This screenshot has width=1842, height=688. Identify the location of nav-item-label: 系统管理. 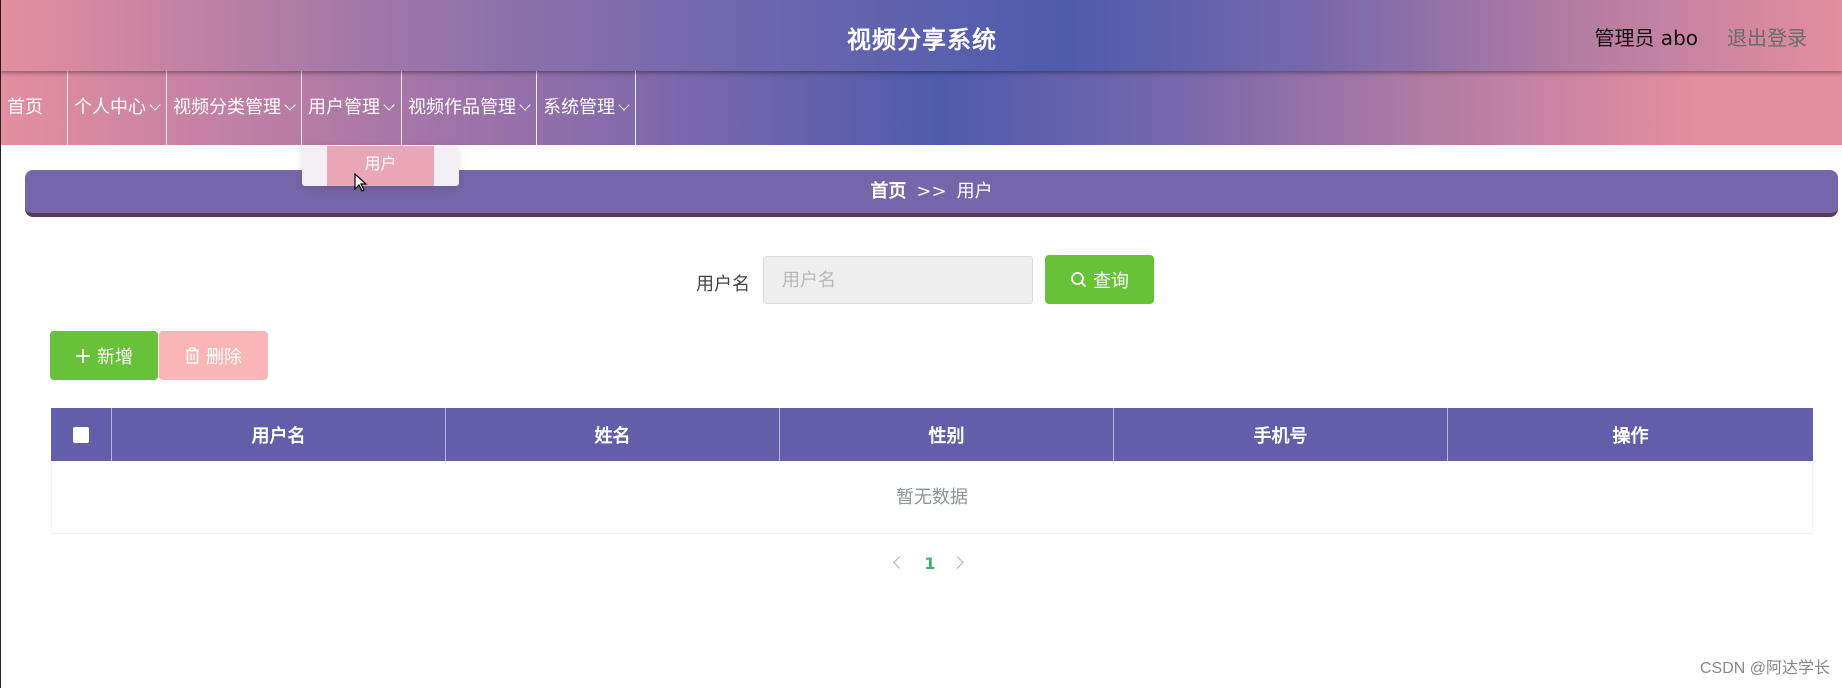
(579, 107).